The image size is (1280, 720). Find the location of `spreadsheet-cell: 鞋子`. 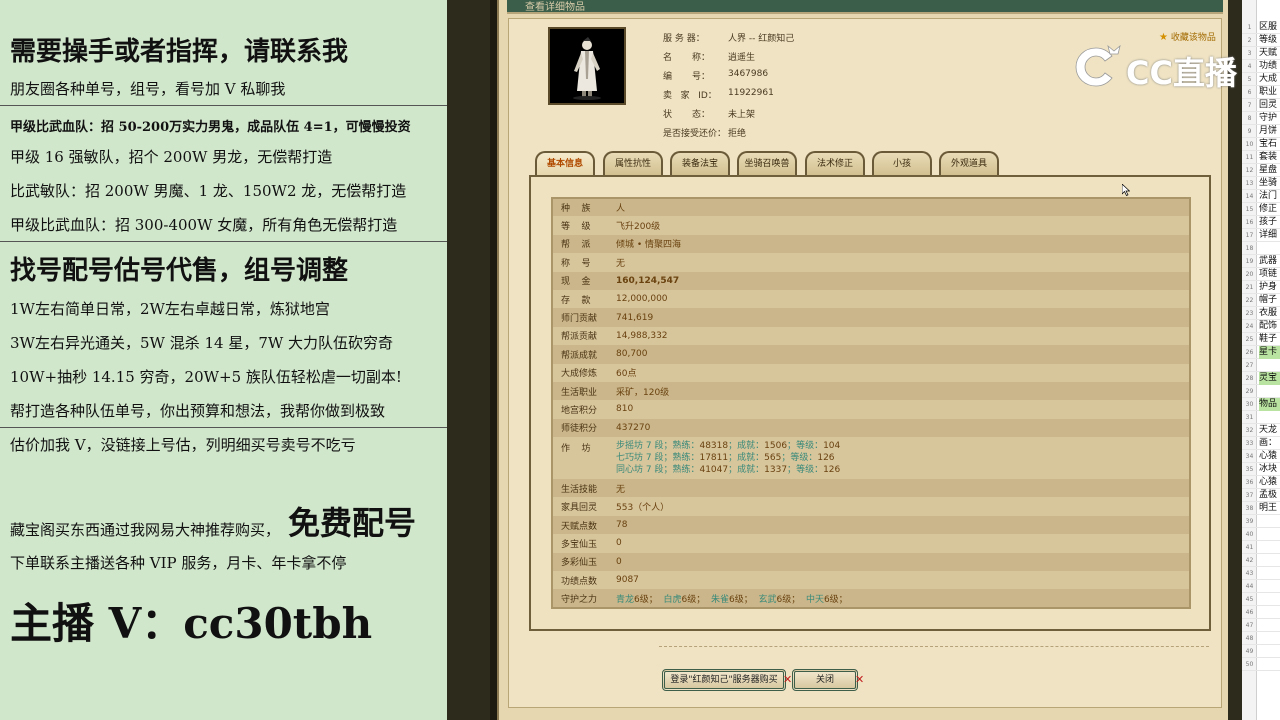

spreadsheet-cell: 鞋子 is located at coordinates (1268, 339).